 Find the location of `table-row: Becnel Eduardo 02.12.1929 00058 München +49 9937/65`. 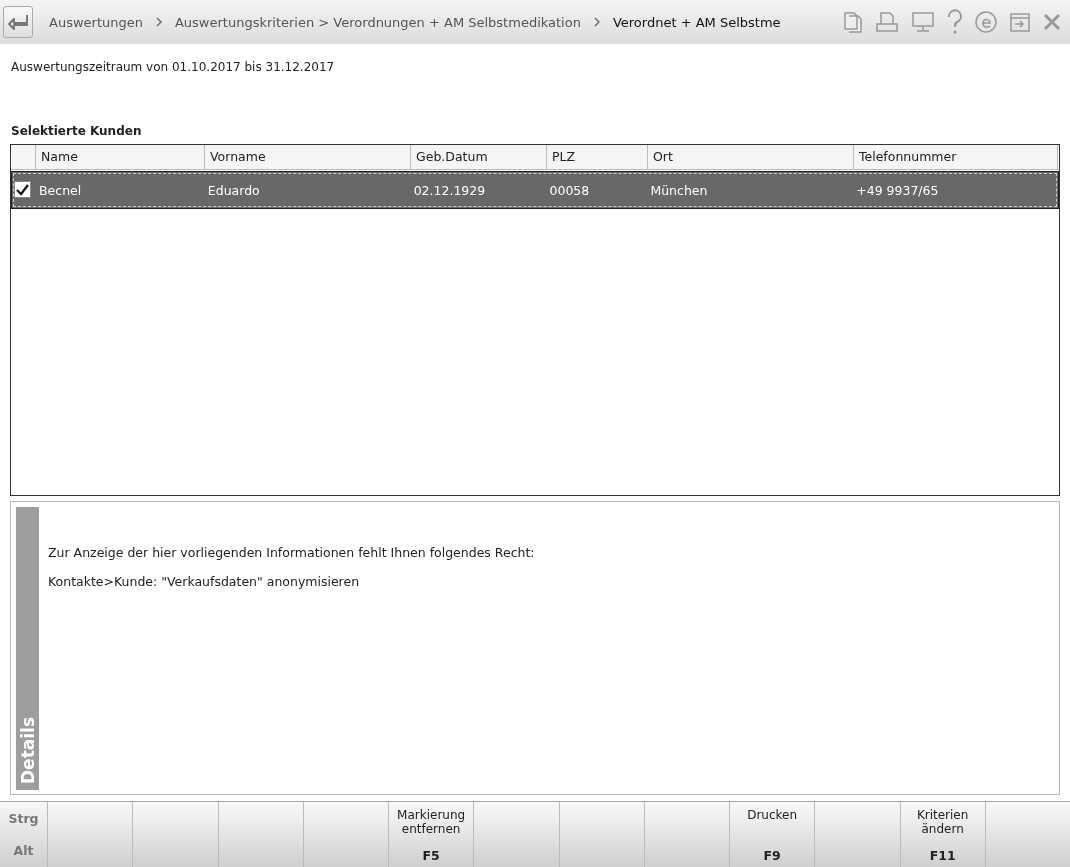

table-row: Becnel Eduardo 02.12.1929 00058 München +49 9937/65 is located at coordinates (535, 190).